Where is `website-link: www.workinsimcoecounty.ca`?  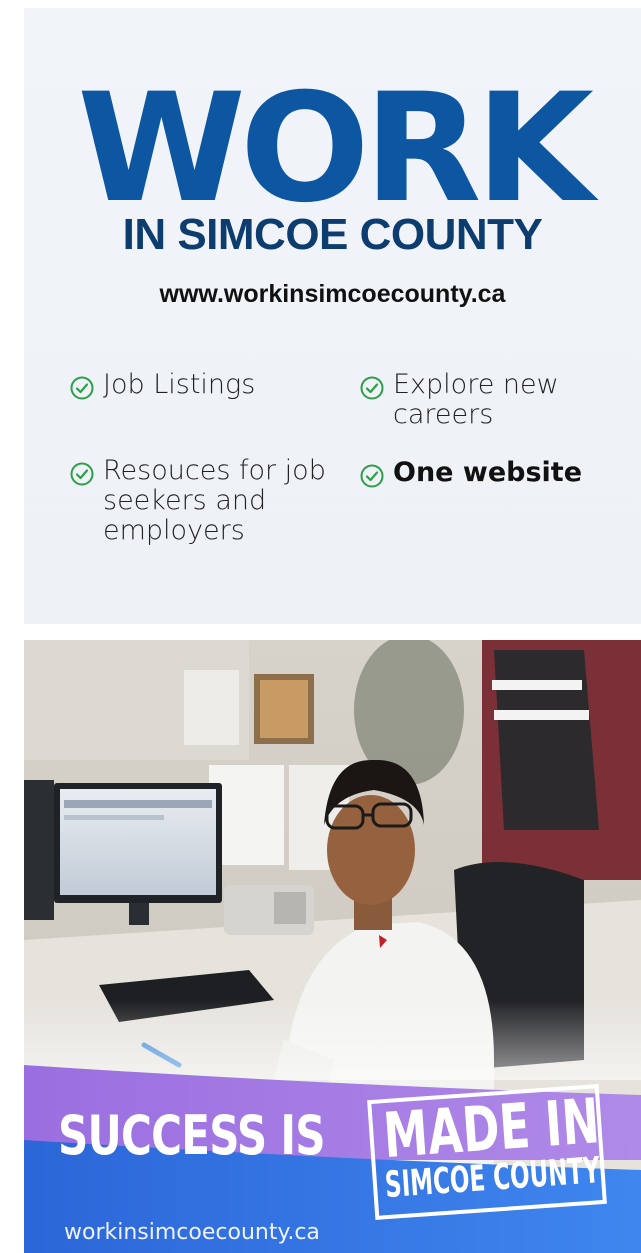
website-link: www.workinsimcoecounty.ca is located at coordinates (332, 294).